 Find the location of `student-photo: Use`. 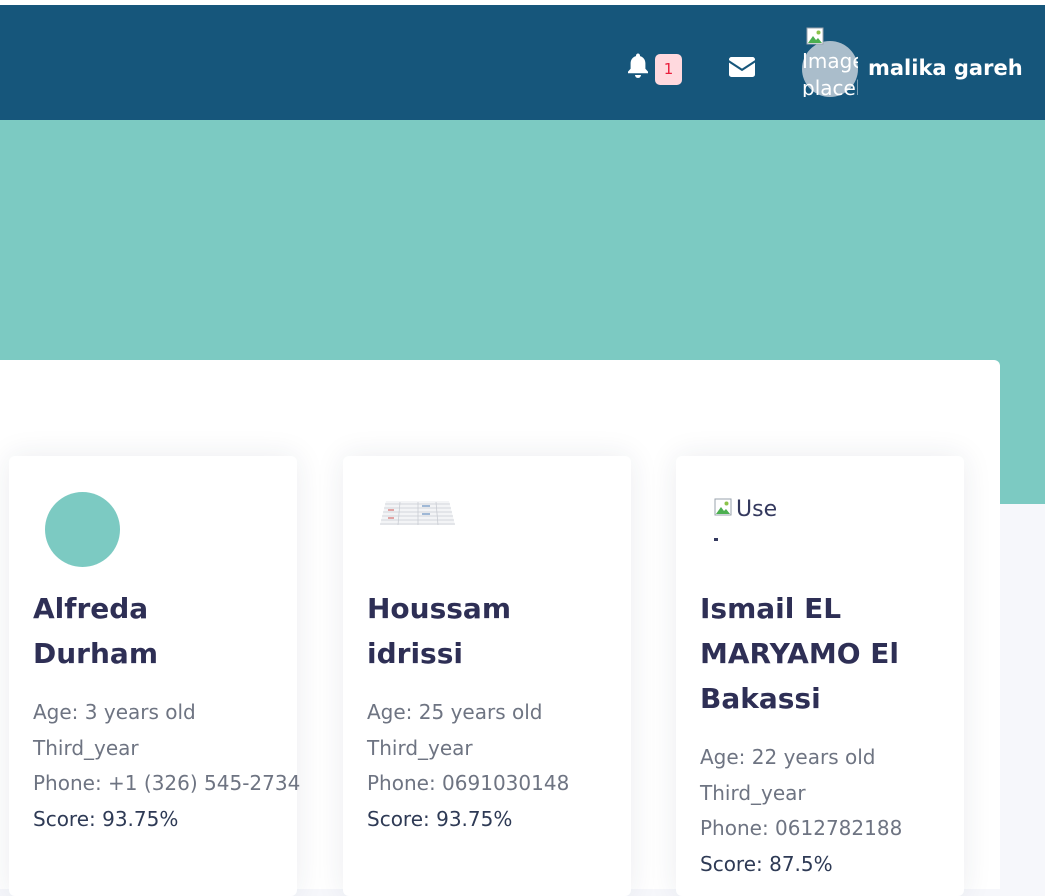

student-photo: Use is located at coordinates (759, 519).